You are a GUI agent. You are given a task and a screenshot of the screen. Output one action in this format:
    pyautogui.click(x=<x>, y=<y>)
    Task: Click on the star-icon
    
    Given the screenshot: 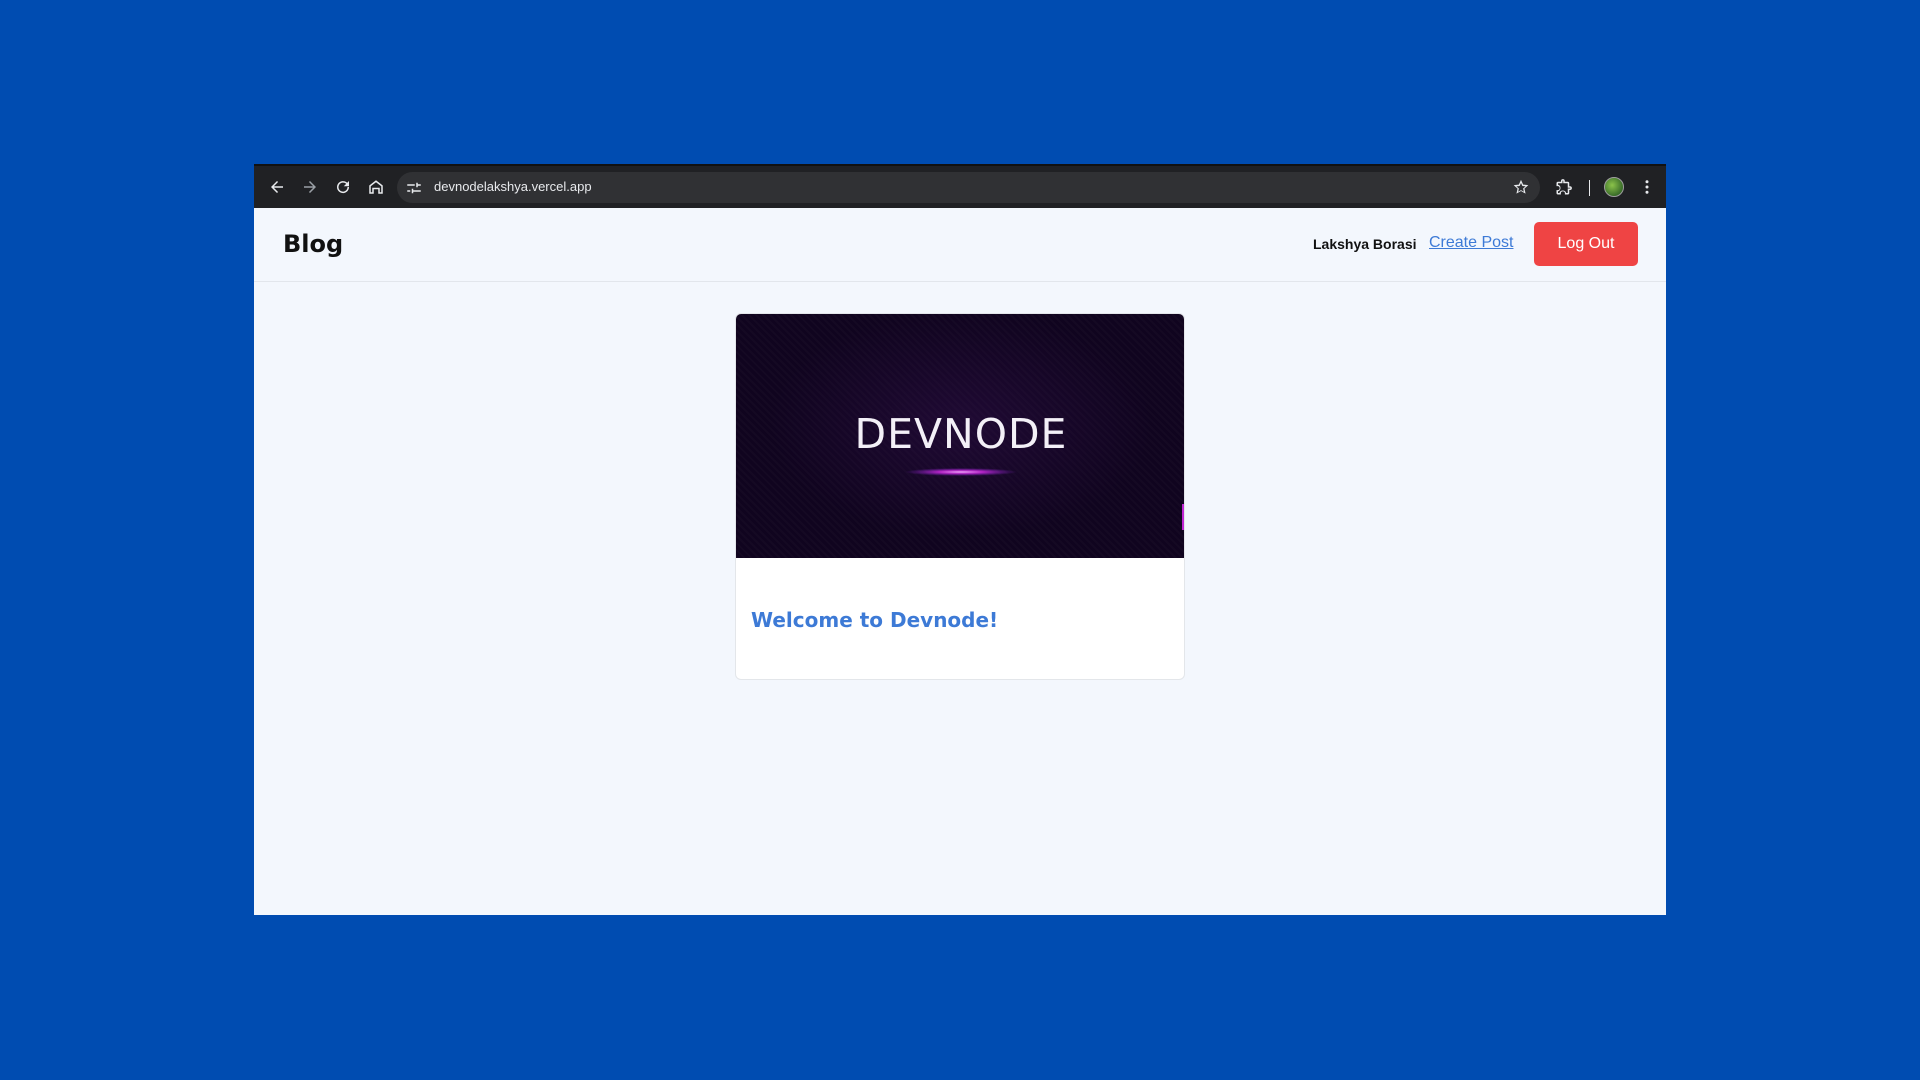 What is the action you would take?
    pyautogui.click(x=1521, y=187)
    